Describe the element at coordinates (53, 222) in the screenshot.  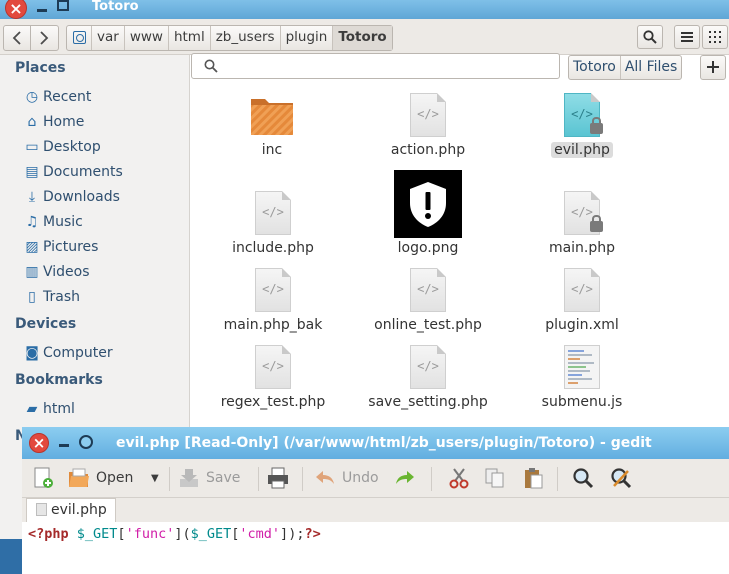
I see `sidebar-item-music: ♫ Music` at that location.